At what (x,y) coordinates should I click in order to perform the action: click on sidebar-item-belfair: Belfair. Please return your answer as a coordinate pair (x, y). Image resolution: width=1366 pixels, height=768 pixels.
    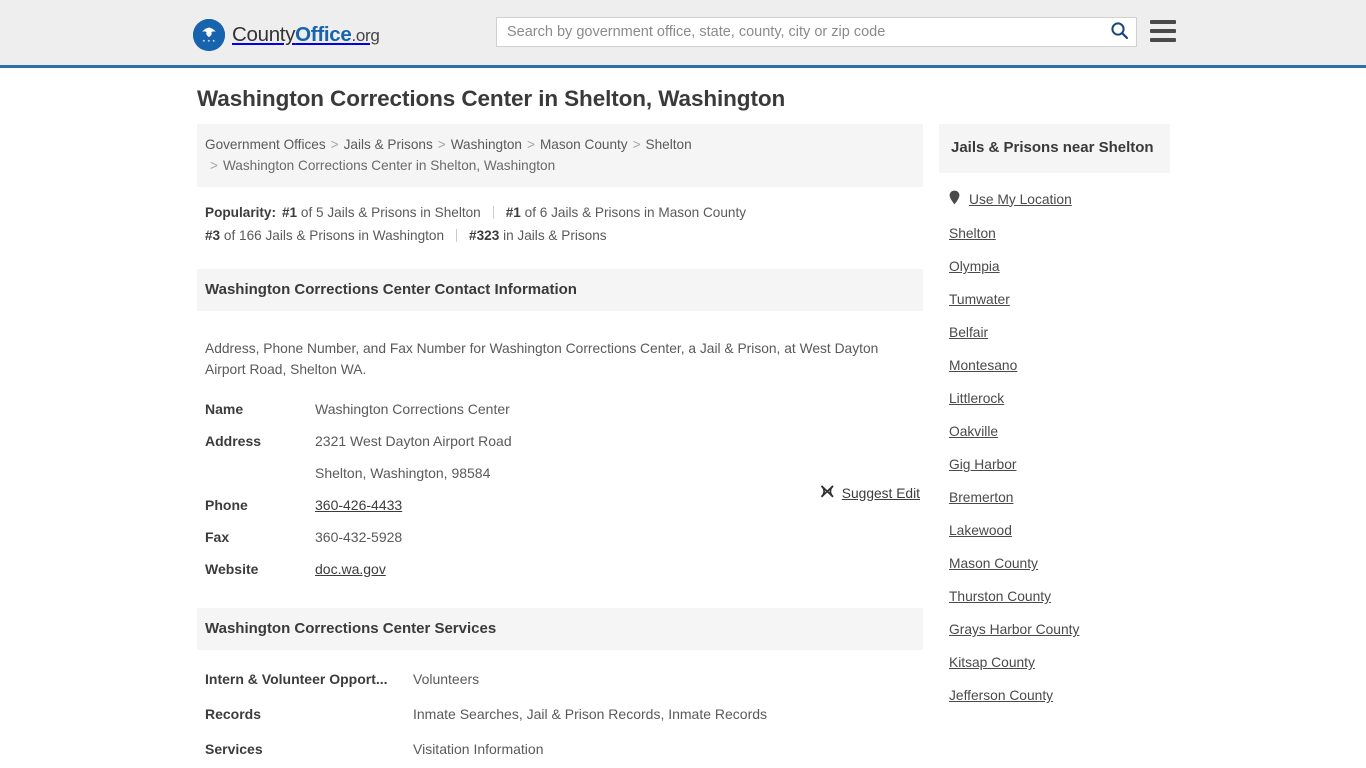
    Looking at the image, I should click on (1054, 332).